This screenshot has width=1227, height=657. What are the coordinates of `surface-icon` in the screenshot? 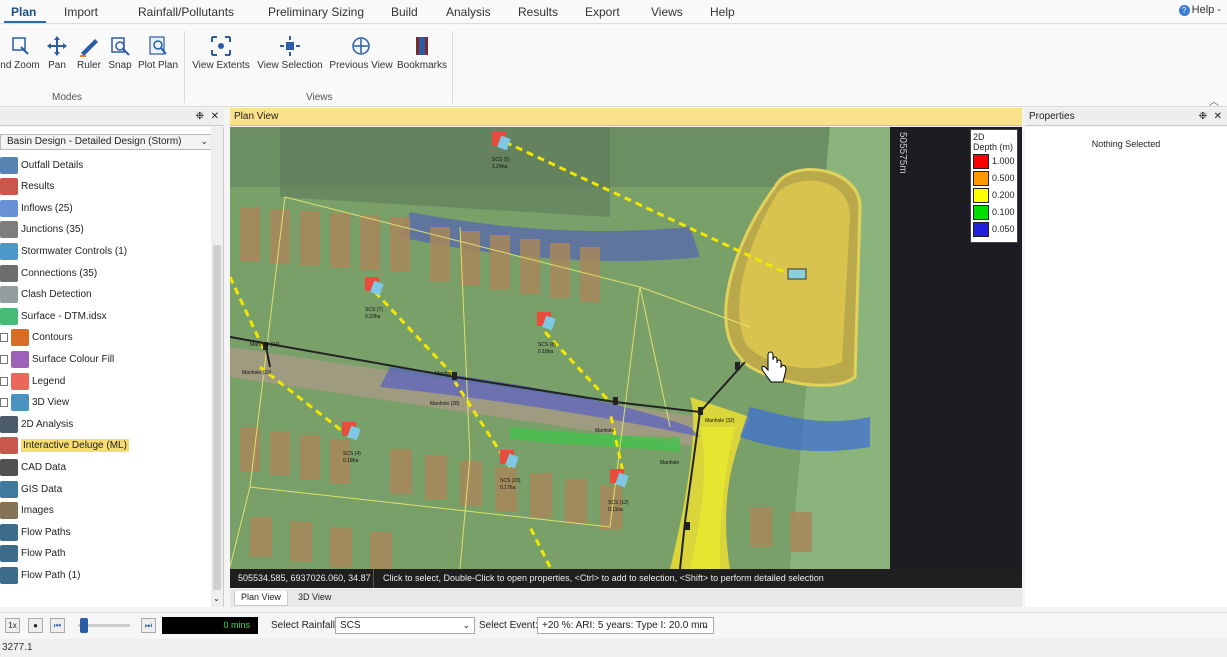 It's located at (9, 316).